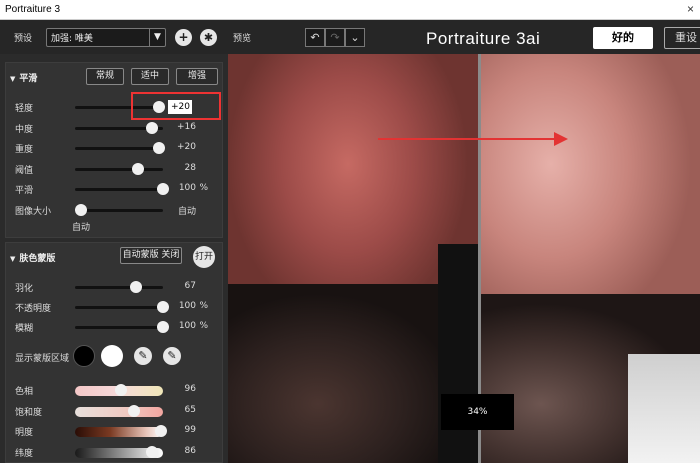 This screenshot has width=700, height=463. I want to click on history-controls: ↶ ↷ ⌄, so click(335, 37).